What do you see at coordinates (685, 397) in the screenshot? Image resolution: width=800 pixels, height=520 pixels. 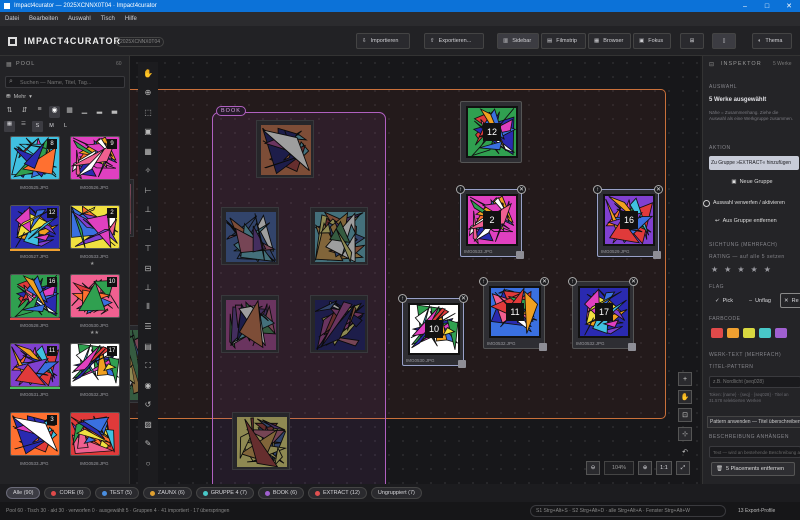 I see `hand-control: ✋` at bounding box center [685, 397].